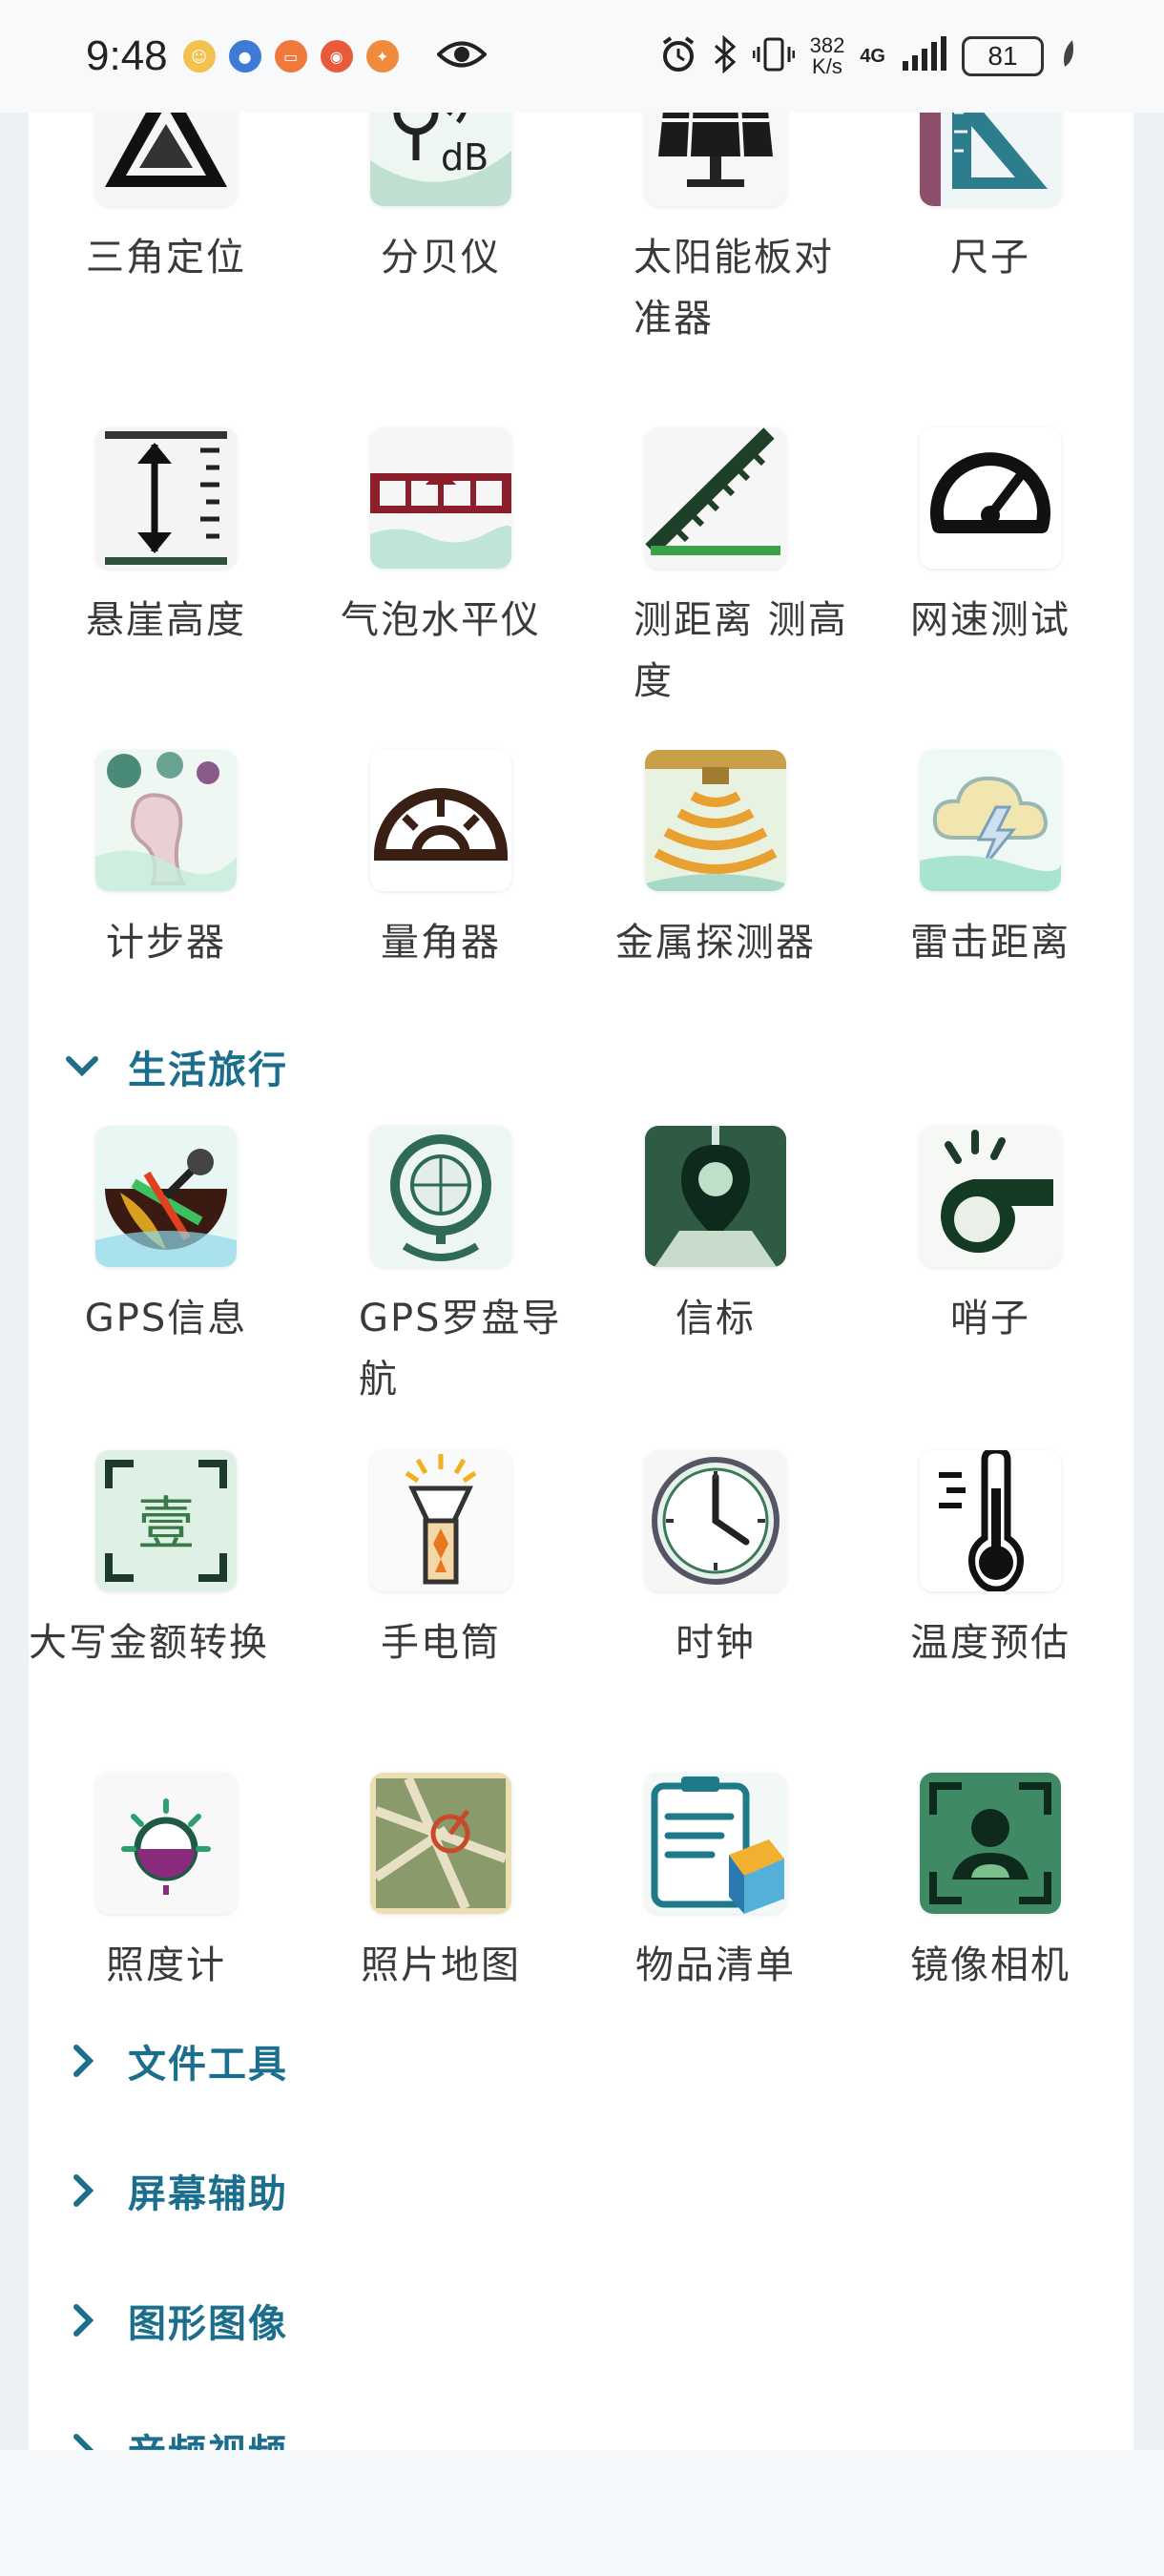 The image size is (1164, 2576). I want to click on section-title: 屏幕辅助, so click(208, 2194).